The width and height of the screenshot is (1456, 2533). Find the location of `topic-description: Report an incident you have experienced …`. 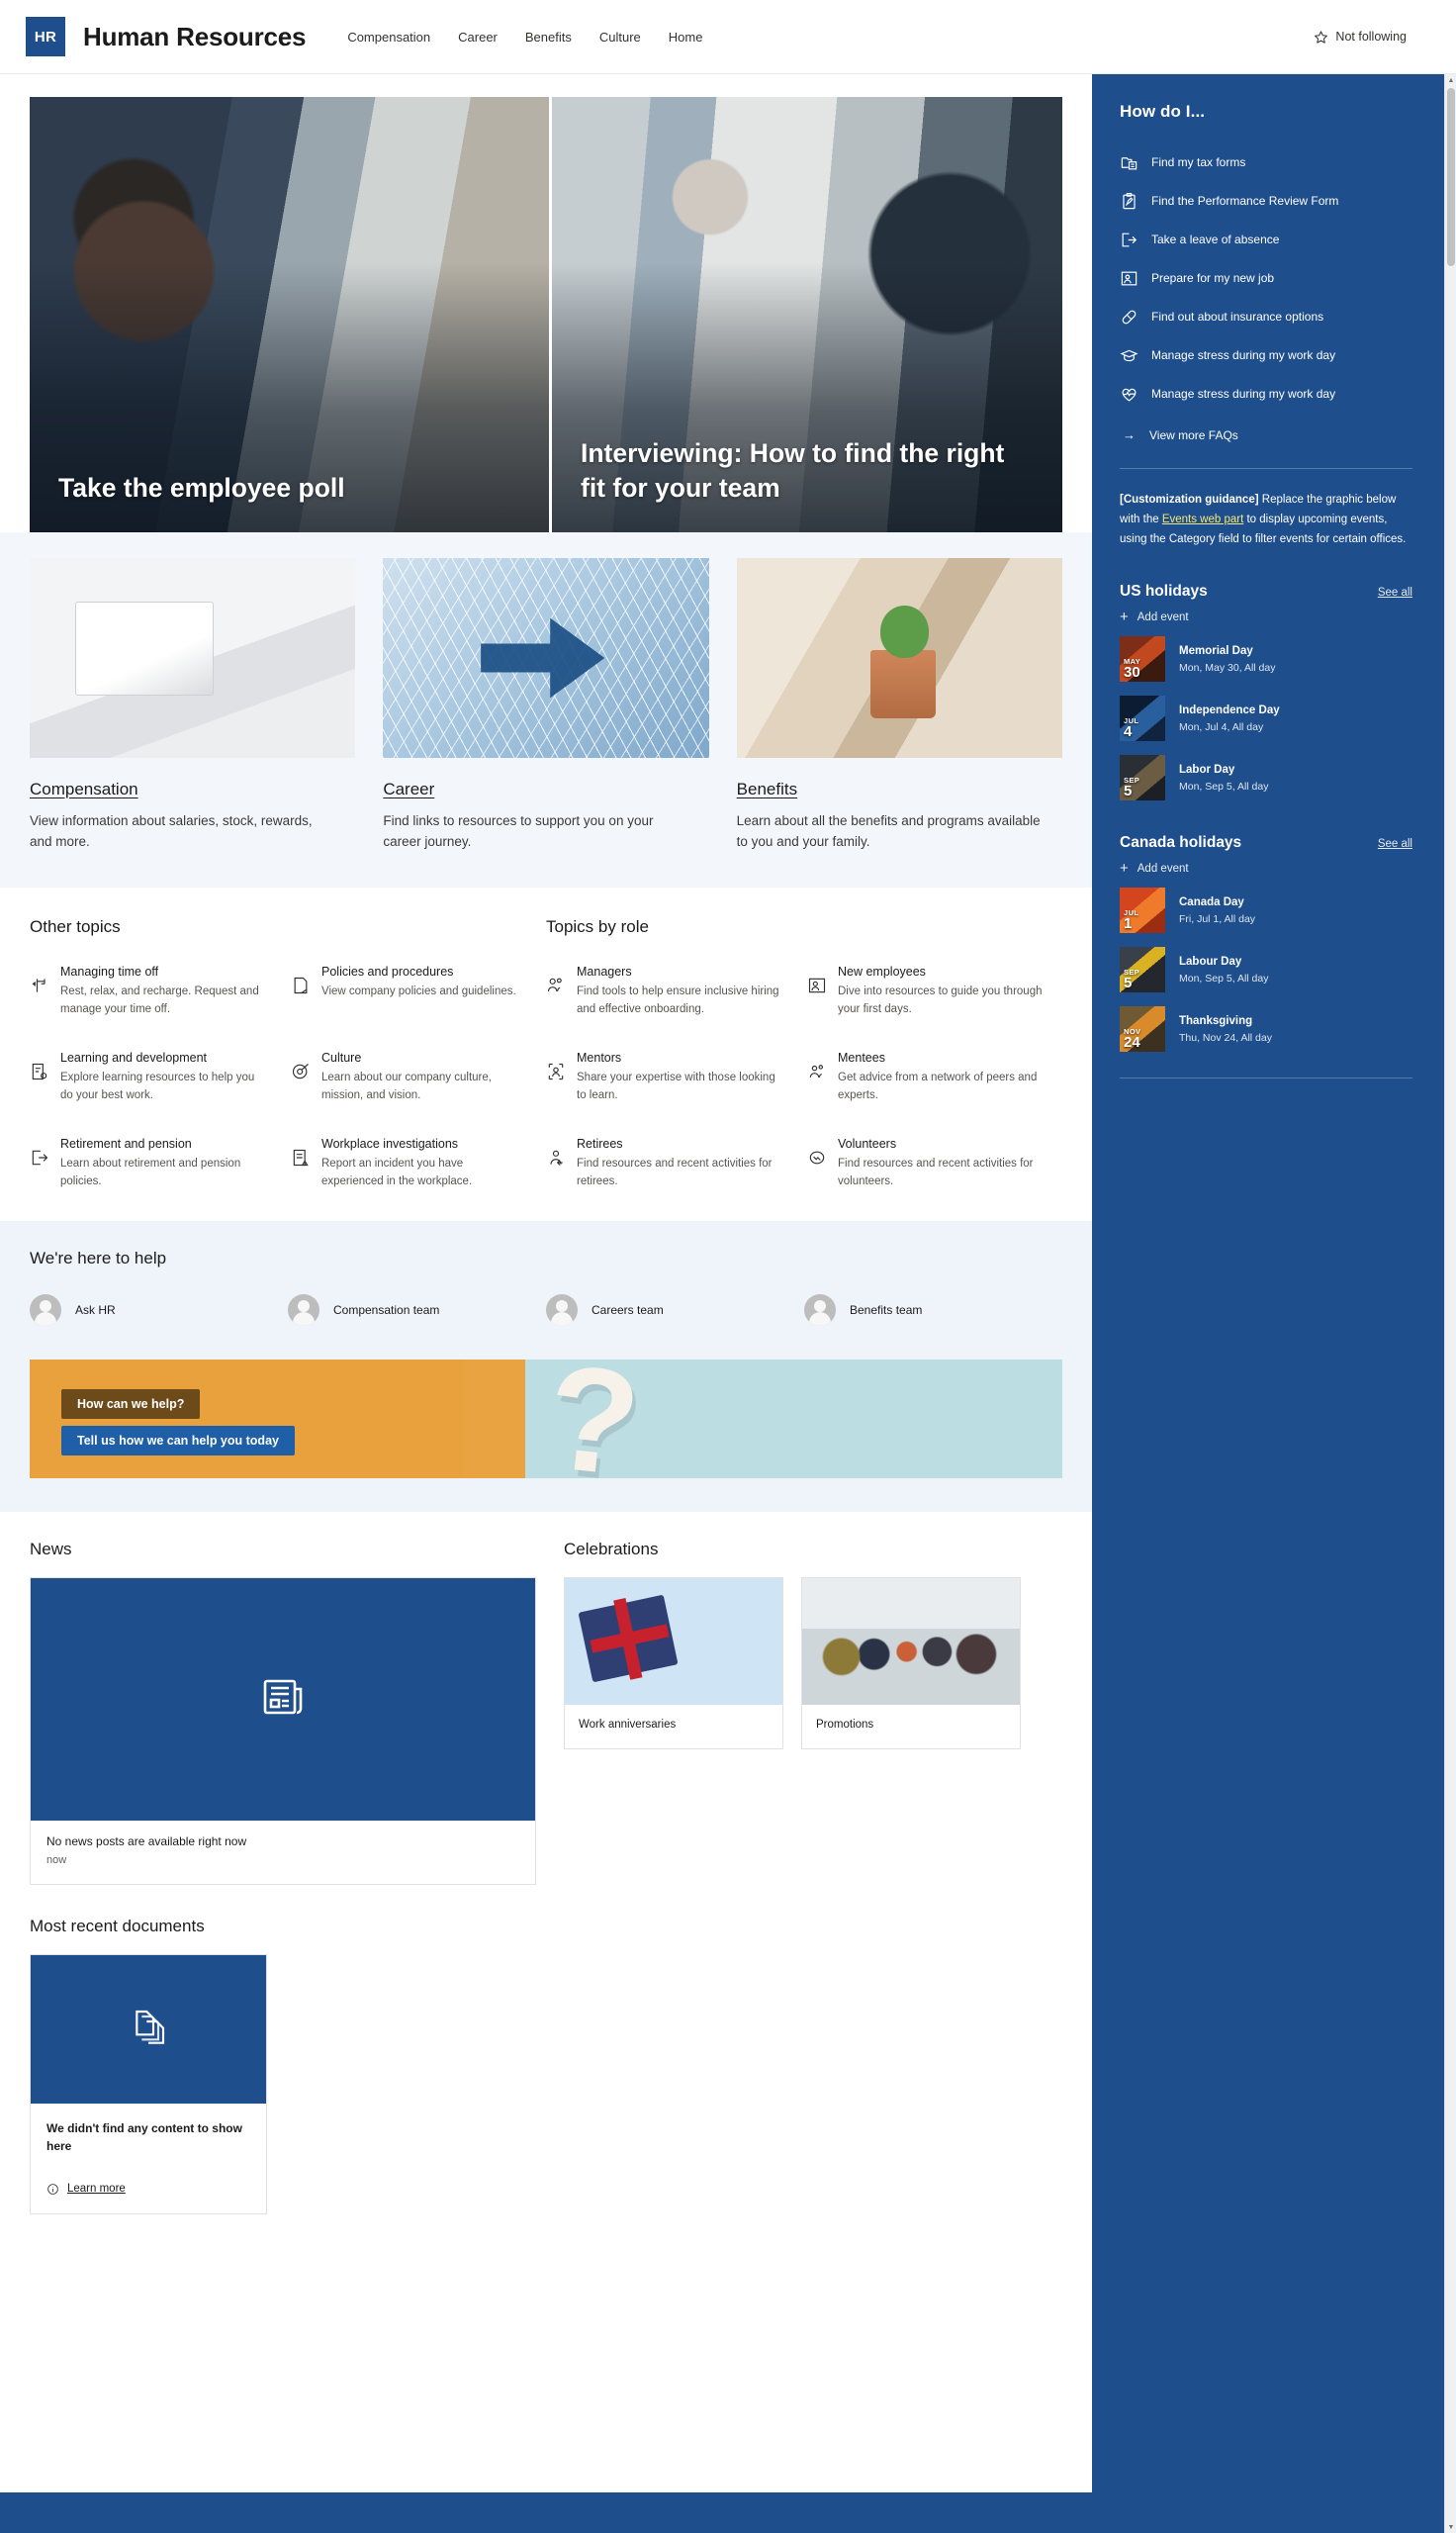

topic-description: Report an incident you have experienced … is located at coordinates (397, 1173).